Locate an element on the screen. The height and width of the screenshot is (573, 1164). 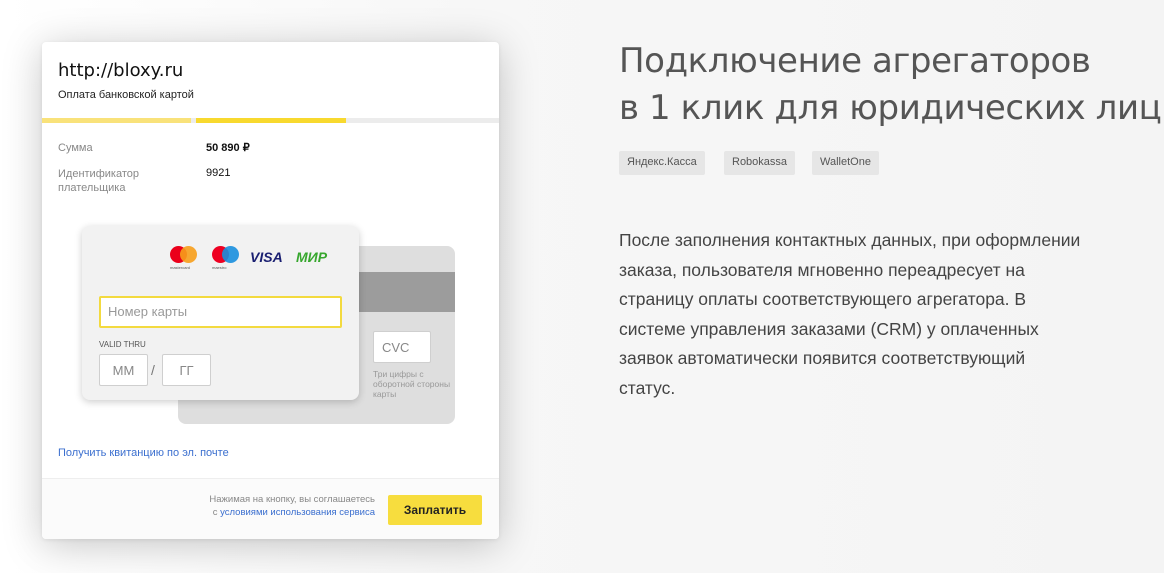
description-line: статус. is located at coordinates (647, 387).